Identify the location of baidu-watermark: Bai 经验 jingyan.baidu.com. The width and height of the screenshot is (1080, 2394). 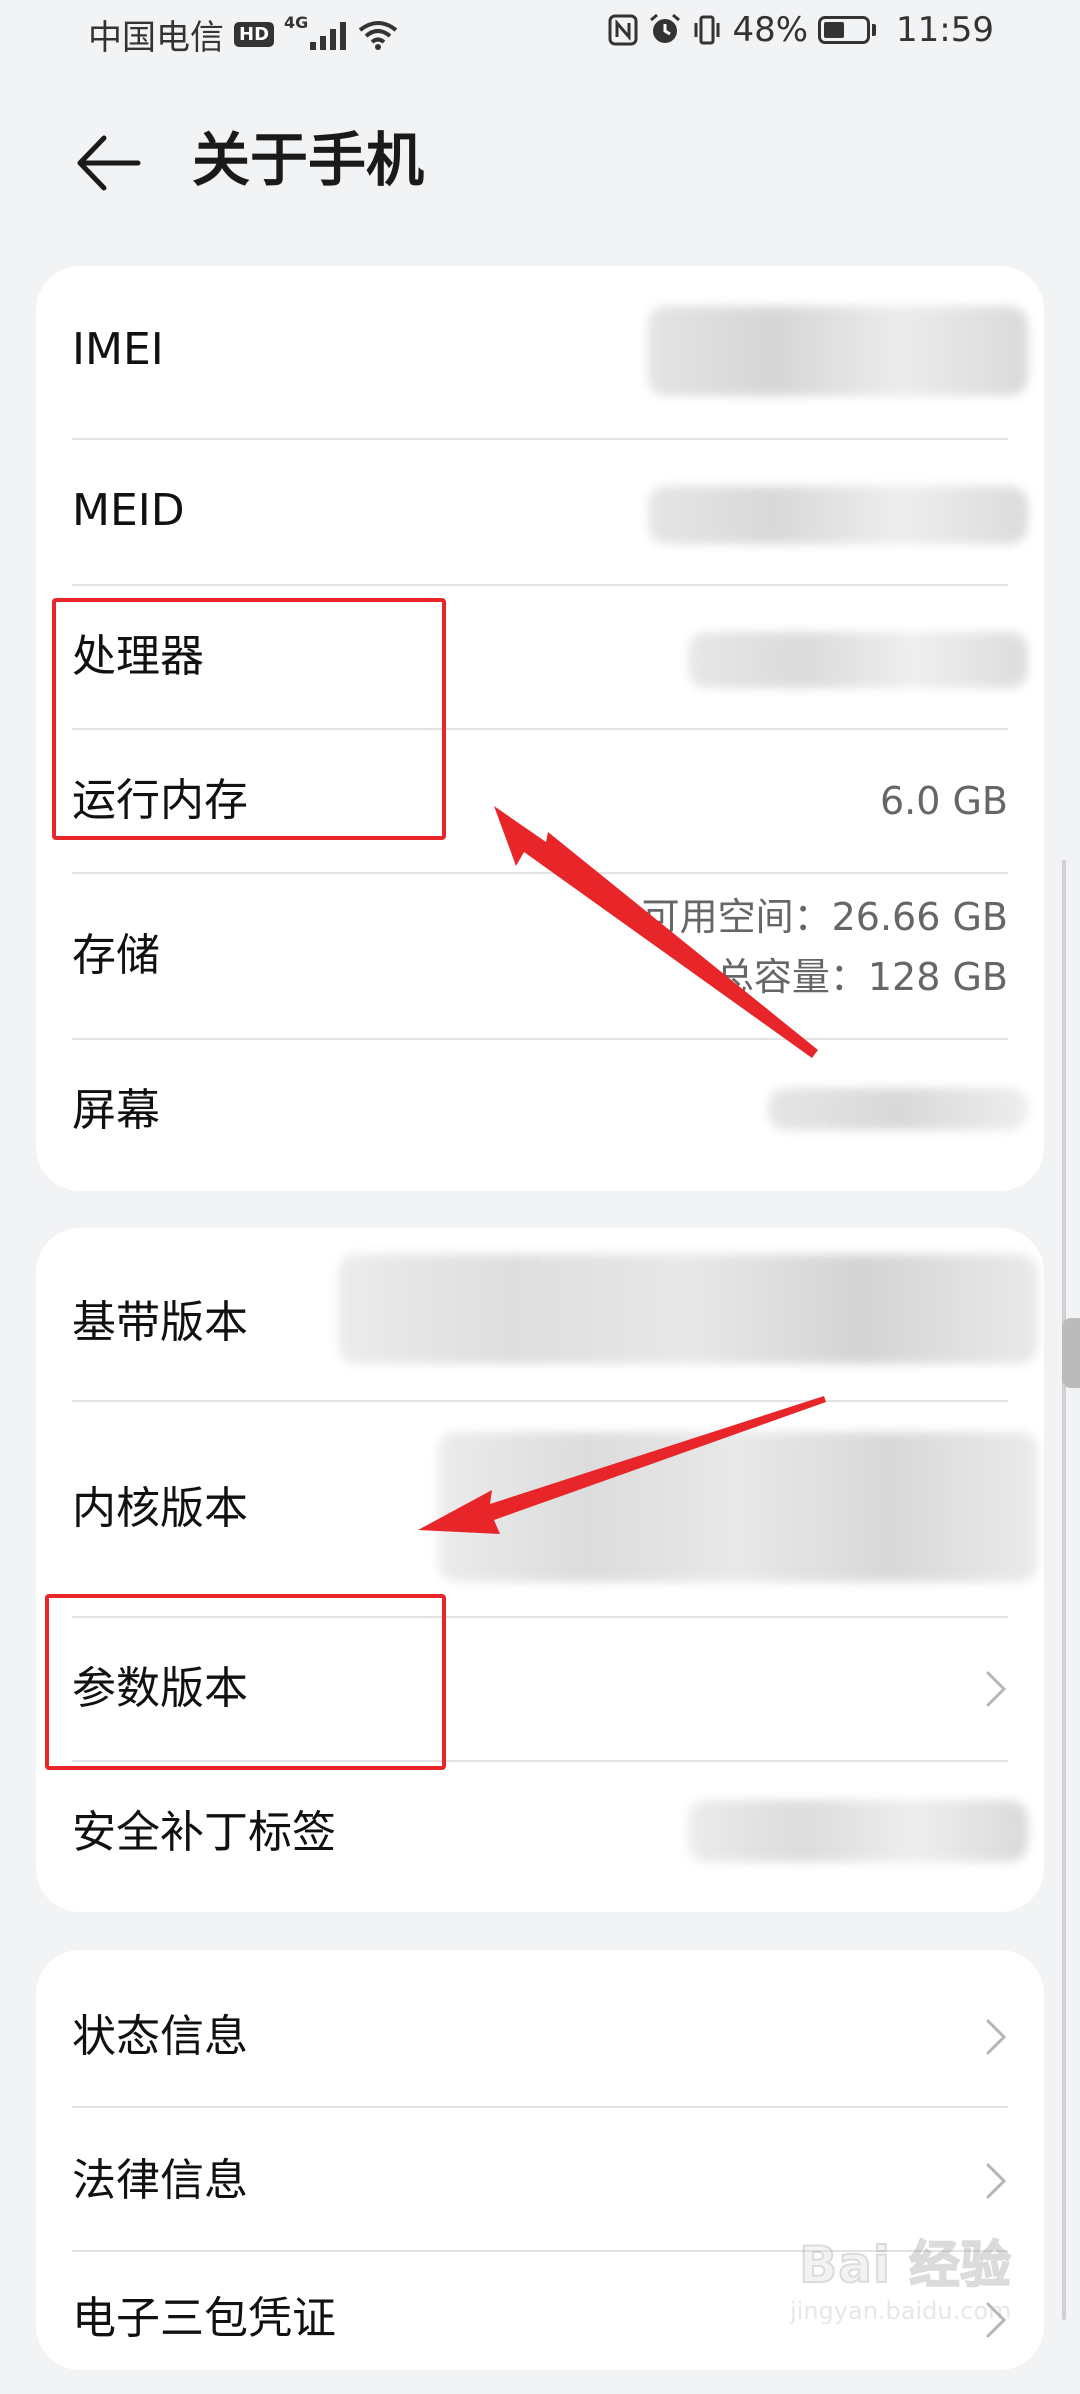
(900, 2275).